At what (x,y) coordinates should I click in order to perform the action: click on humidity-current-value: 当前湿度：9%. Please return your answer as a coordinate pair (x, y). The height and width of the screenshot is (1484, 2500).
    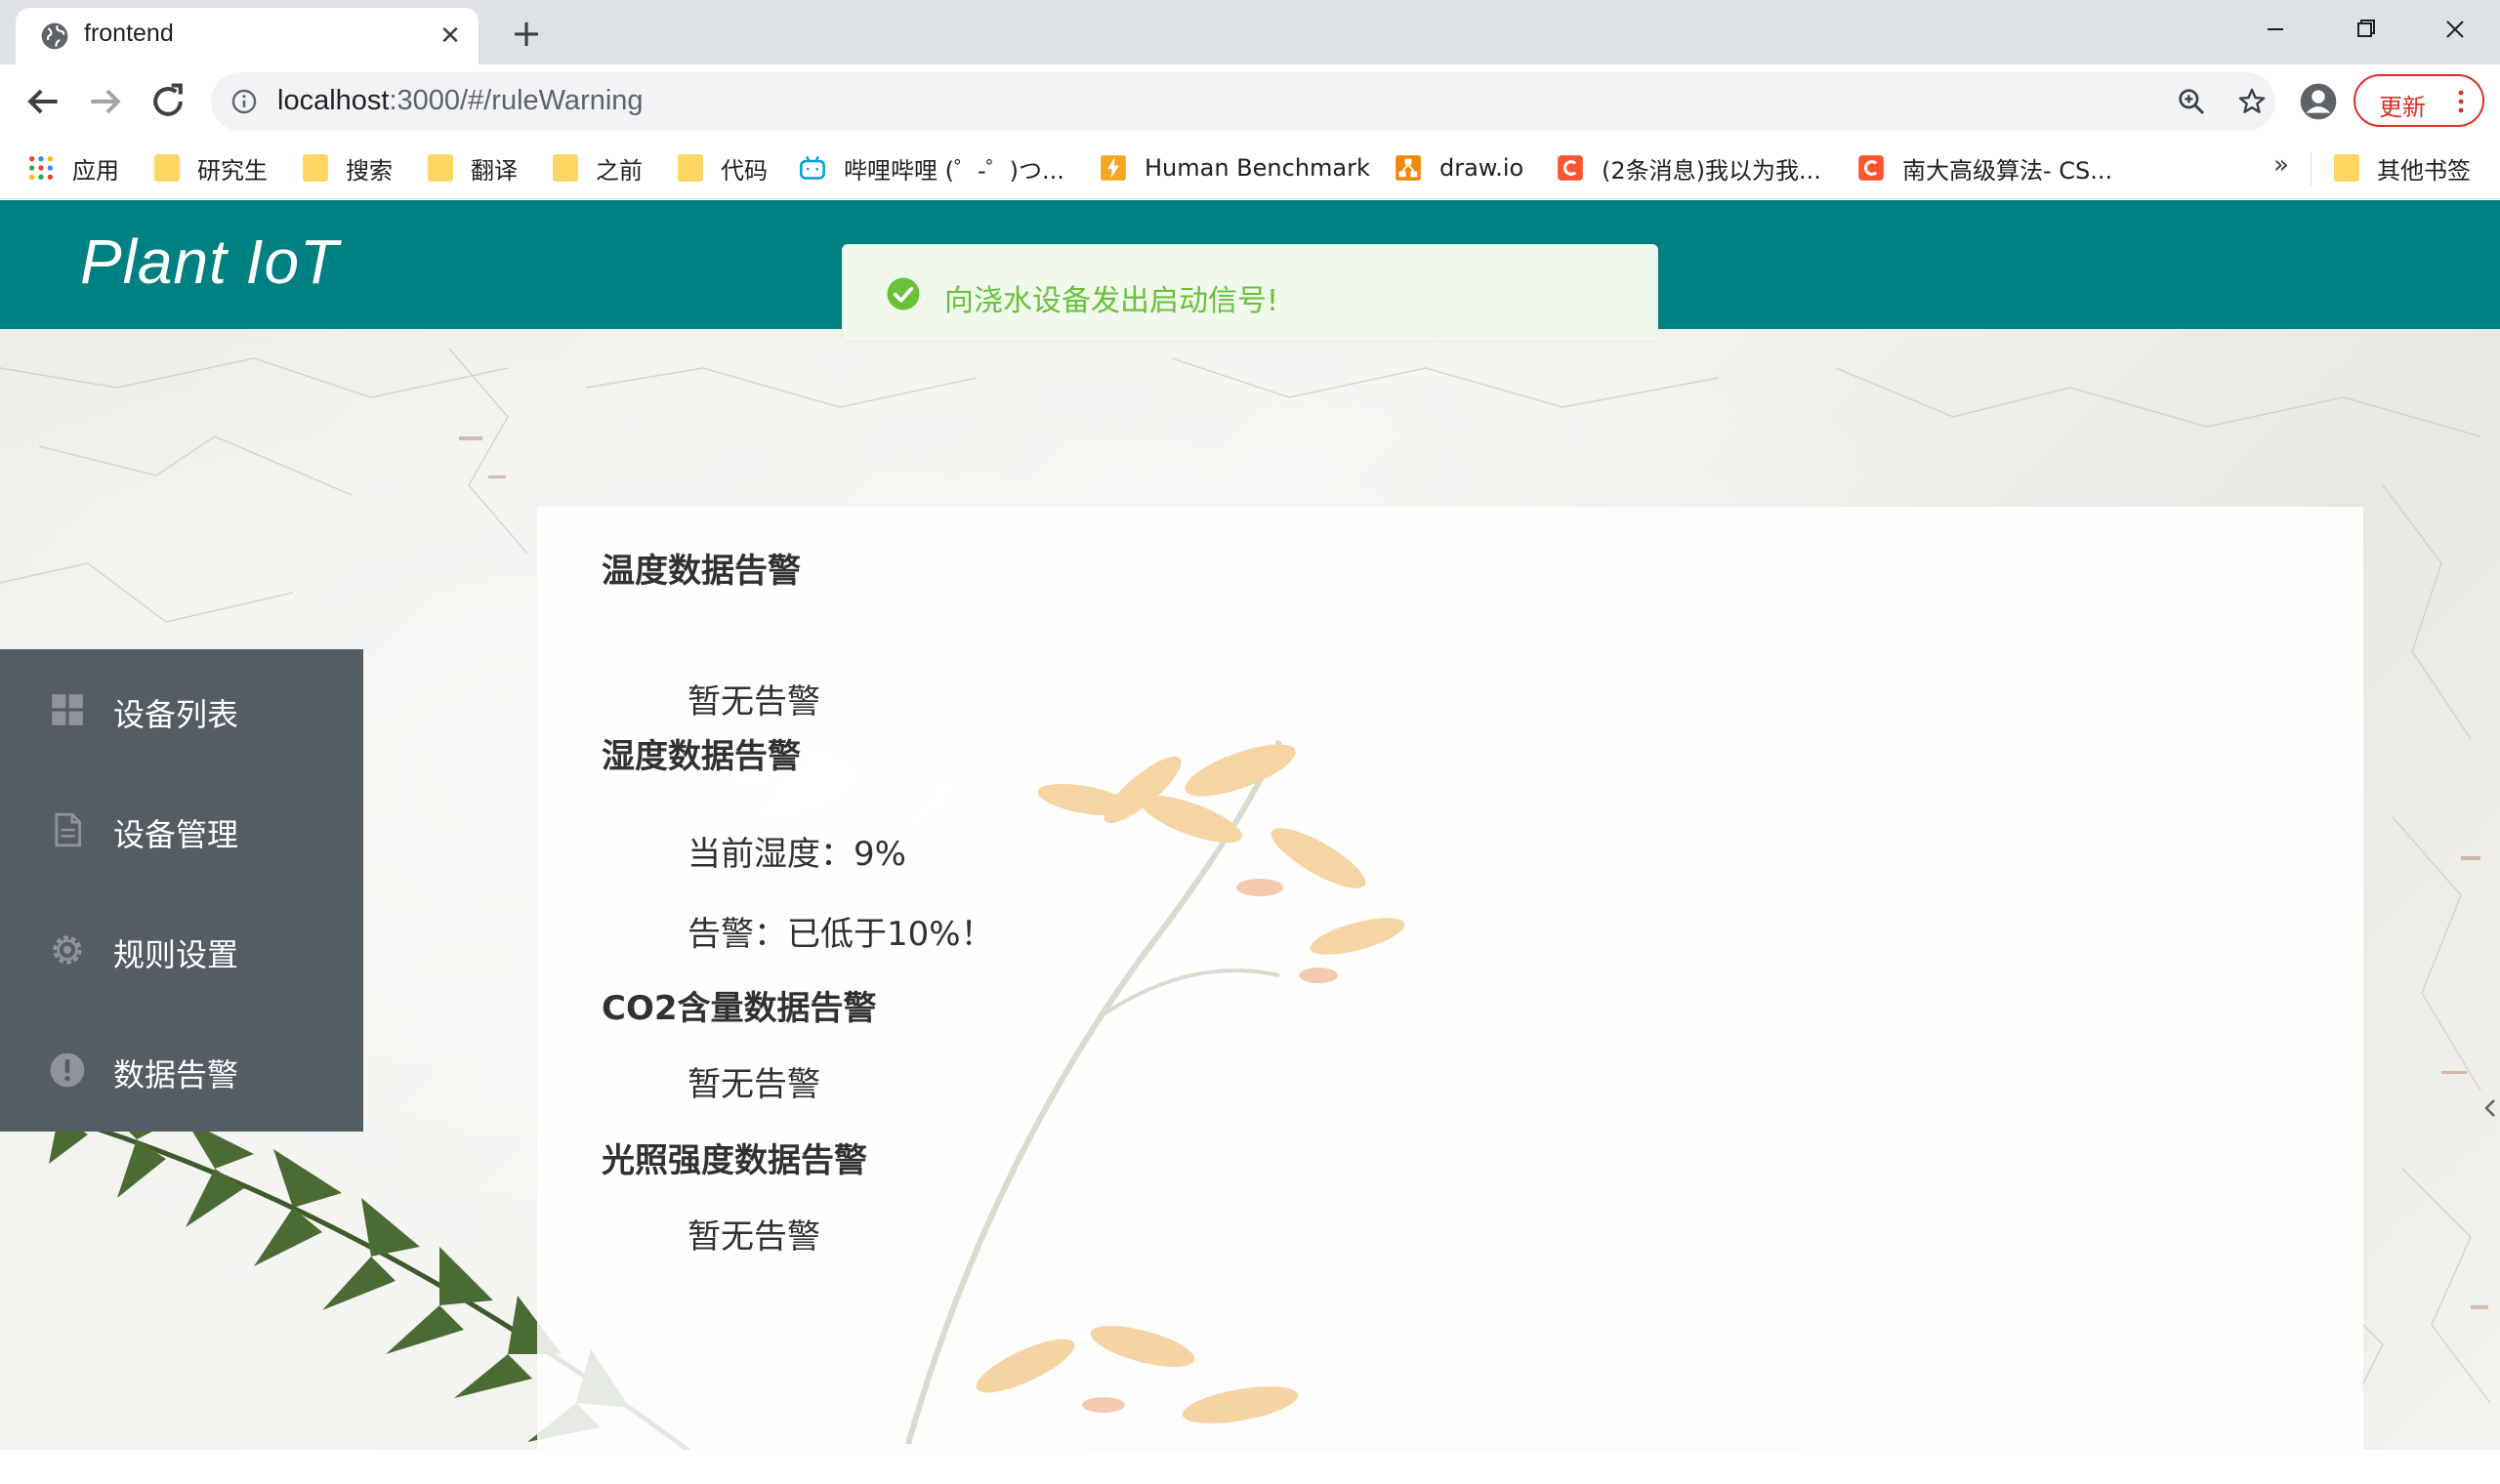
    Looking at the image, I should click on (797, 855).